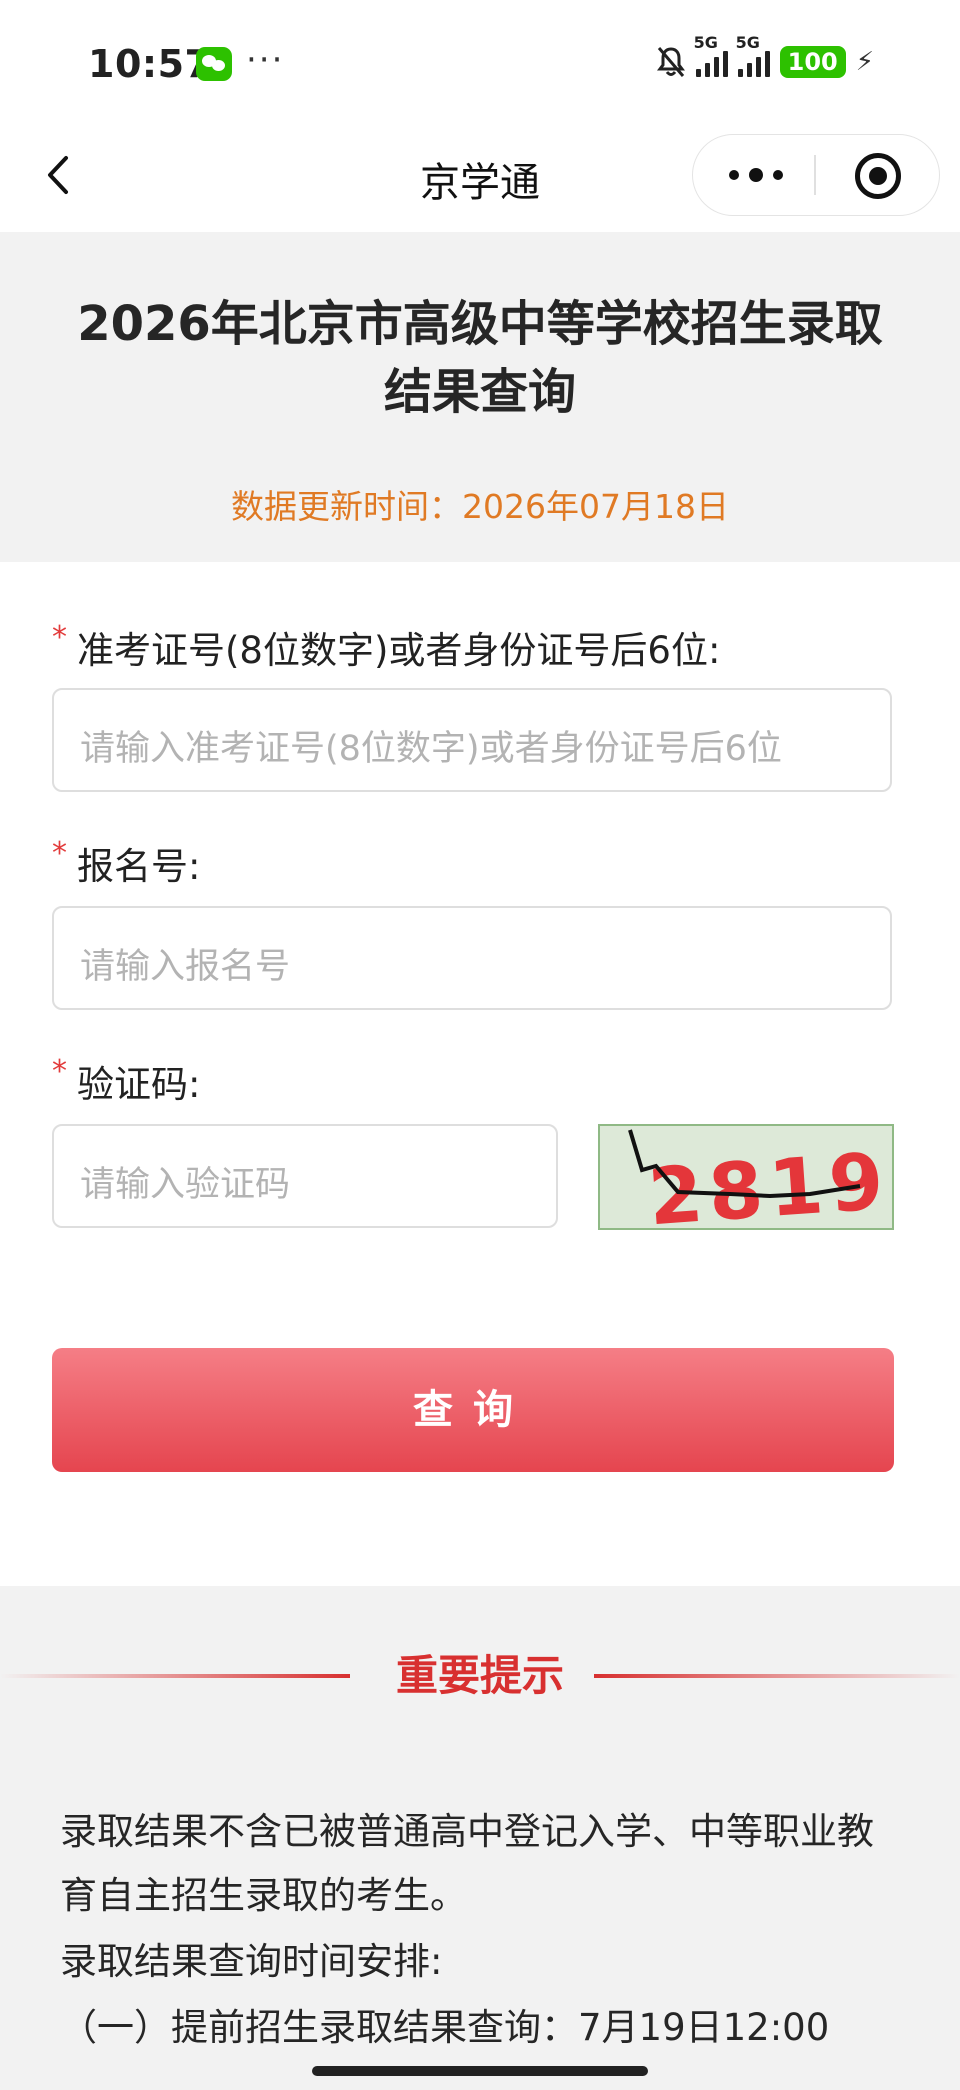 The image size is (960, 2090). Describe the element at coordinates (185, 1185) in the screenshot. I see `captcha-placeholder: 请输入验证码` at that location.